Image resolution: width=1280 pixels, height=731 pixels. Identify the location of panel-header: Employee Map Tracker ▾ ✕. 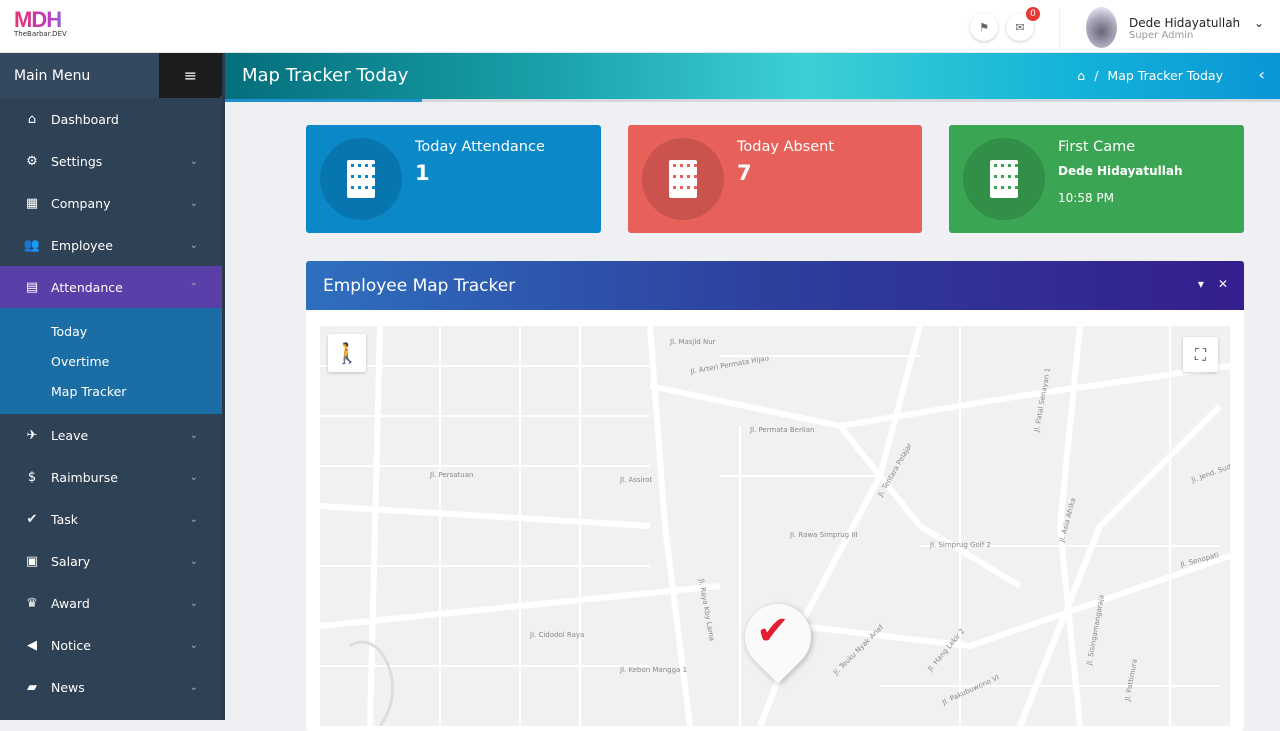
(775, 285).